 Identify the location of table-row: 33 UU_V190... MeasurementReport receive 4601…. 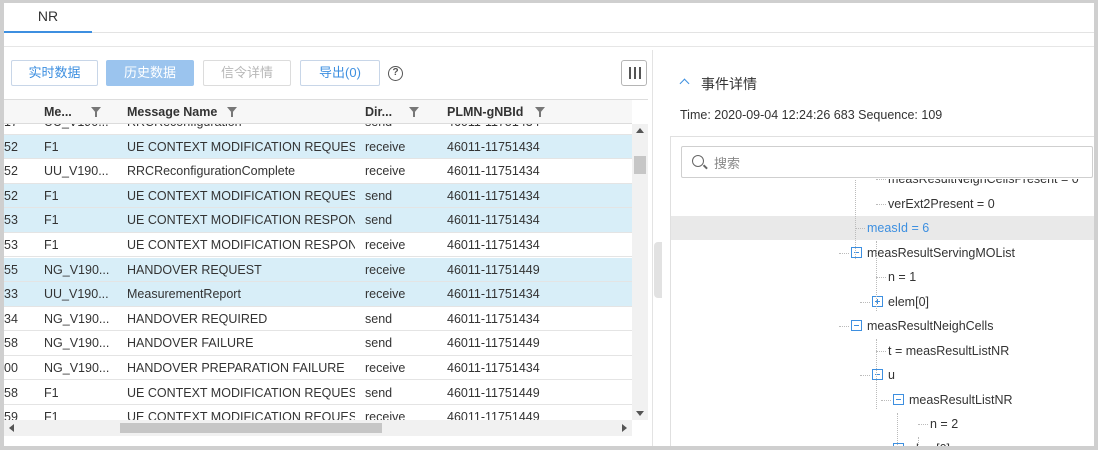
(318, 294).